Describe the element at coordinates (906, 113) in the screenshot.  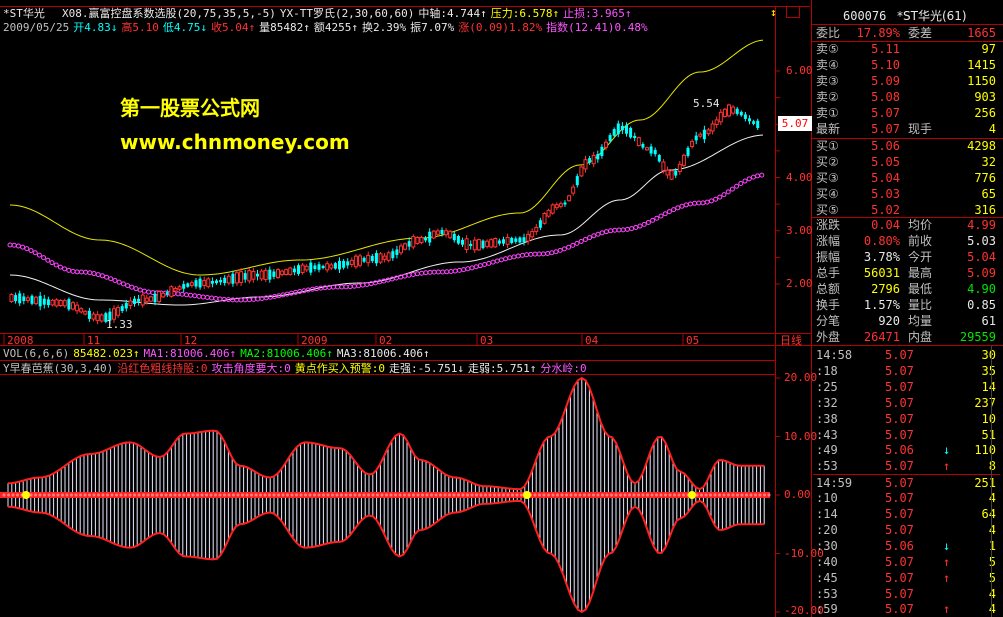
I see `ask-level-row: 卖① 5.07 256` at that location.